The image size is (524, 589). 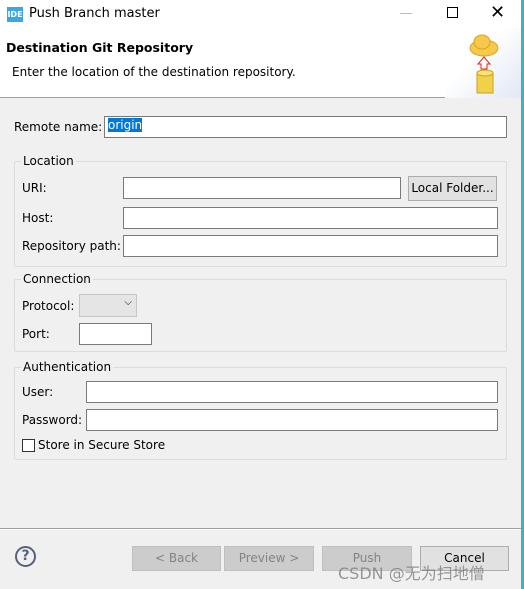 I want to click on user-label: User:, so click(x=38, y=392).